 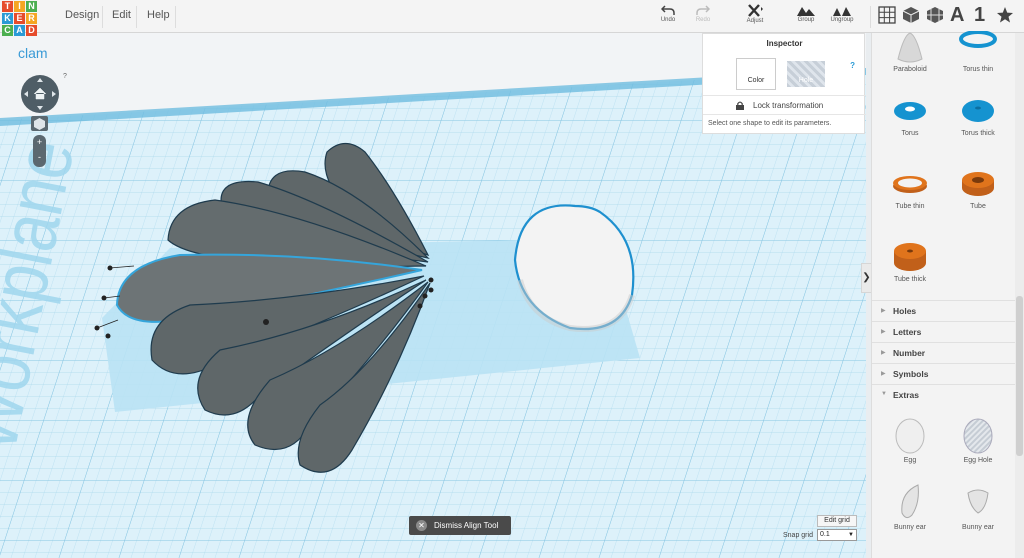 I want to click on shape-label: Tube, so click(x=978, y=206).